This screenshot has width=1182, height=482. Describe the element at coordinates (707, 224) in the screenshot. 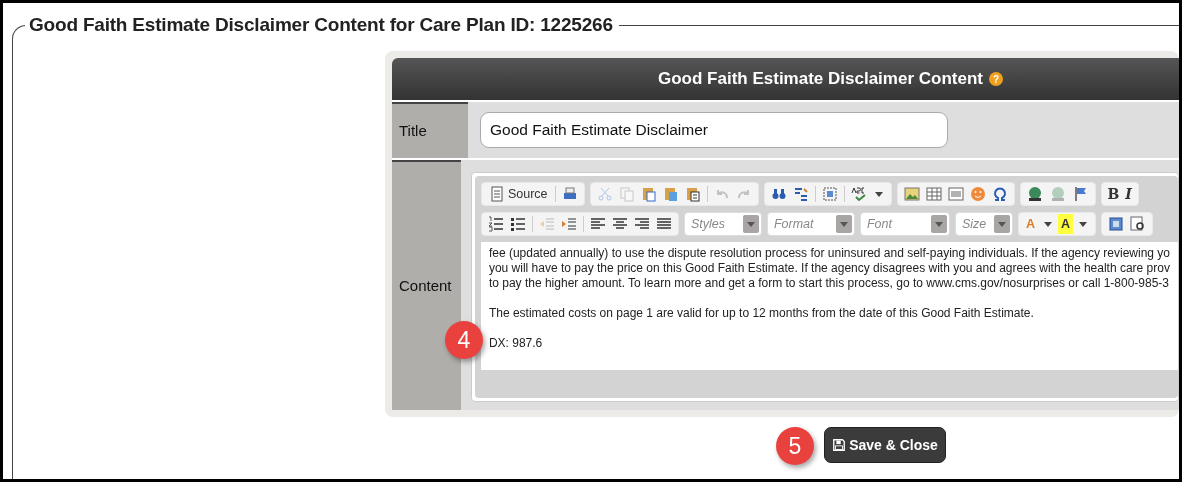

I see `dropdown-placeholder: Styles` at that location.